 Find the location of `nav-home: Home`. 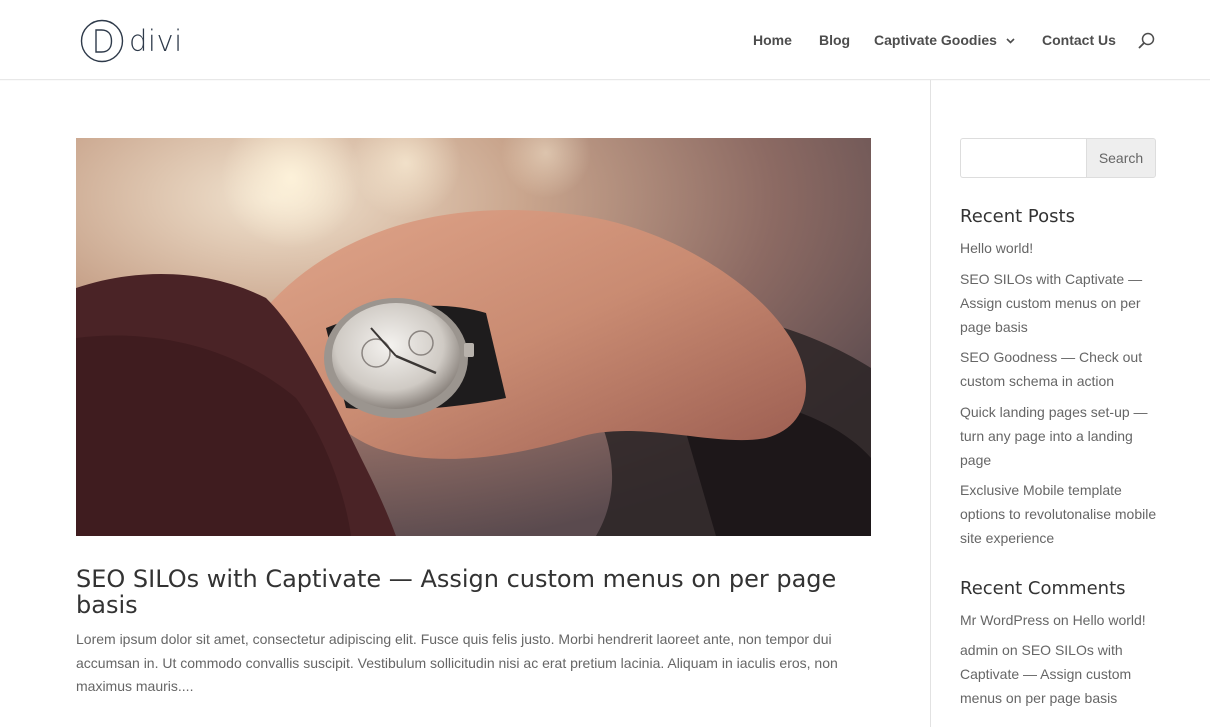

nav-home: Home is located at coordinates (772, 40).